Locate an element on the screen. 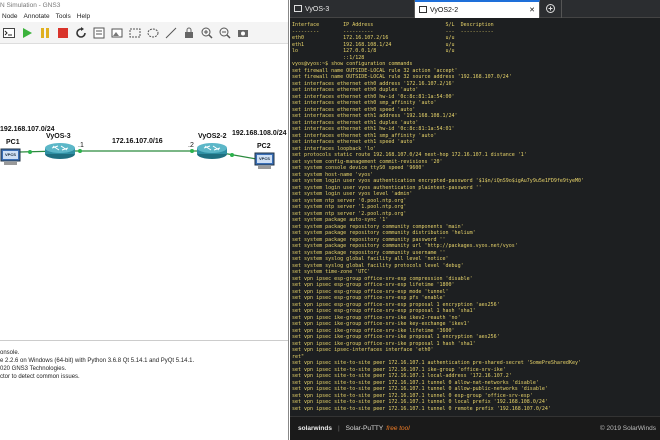 The height and width of the screenshot is (440, 660). ellipse-icon is located at coordinates (153, 33).